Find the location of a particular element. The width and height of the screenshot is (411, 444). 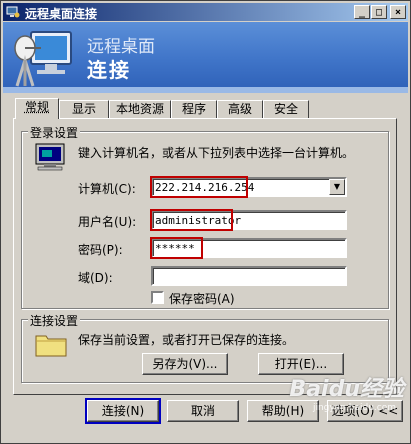

window-title: 远程桌面连接 is located at coordinates (61, 14).